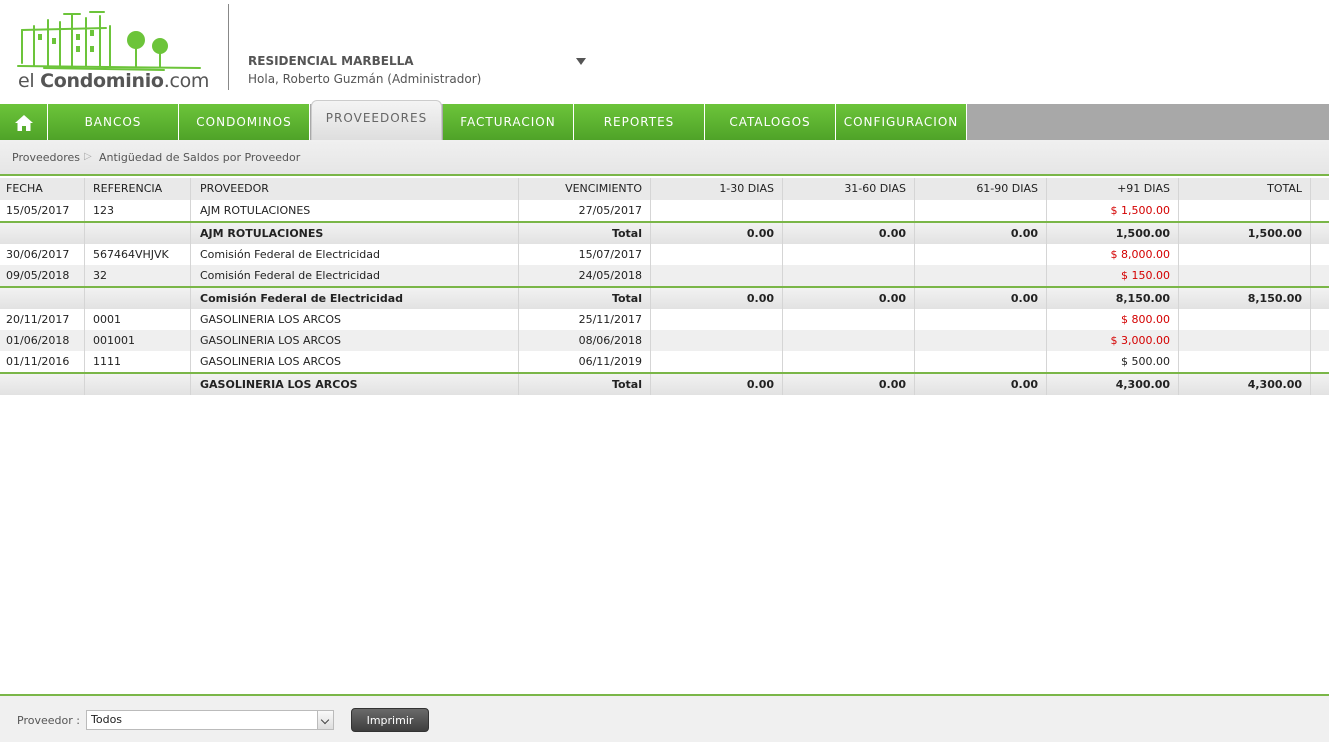  What do you see at coordinates (1113, 210) in the screenshot?
I see `cell-91-plus: $ 1,500.00` at bounding box center [1113, 210].